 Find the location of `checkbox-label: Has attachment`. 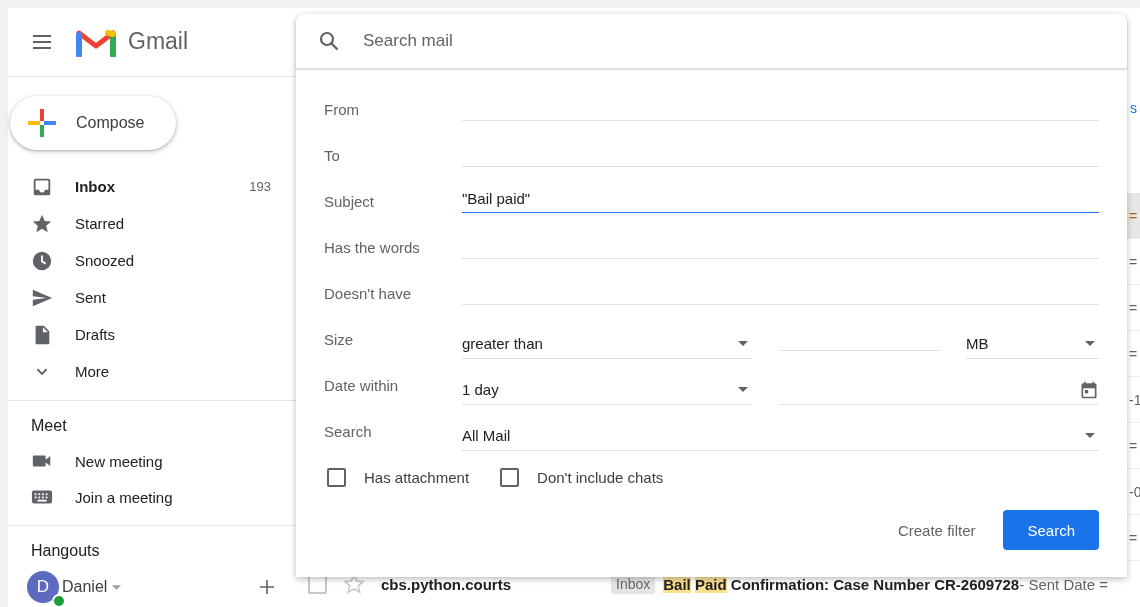

checkbox-label: Has attachment is located at coordinates (417, 477).